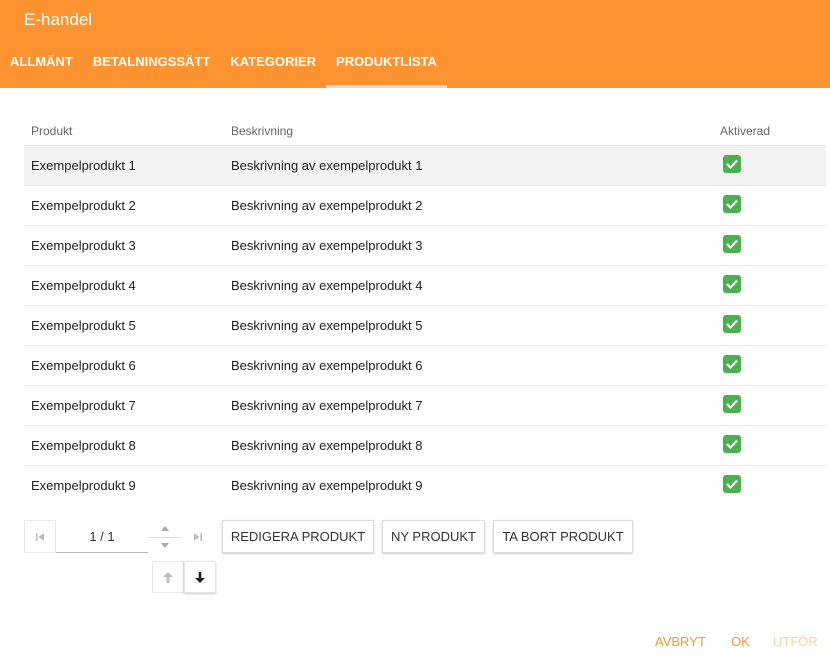  I want to click on tab-betalningssatt: BETALNINGSSÄTT, so click(151, 67).